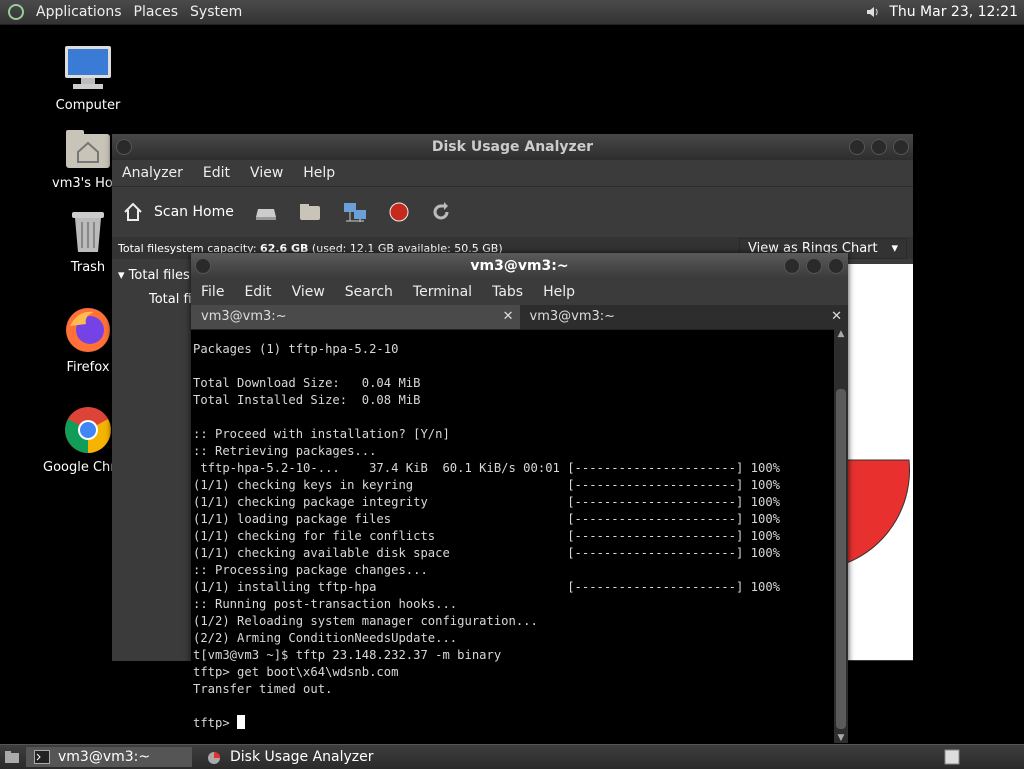  Describe the element at coordinates (133, 211) in the screenshot. I see `home-icon` at that location.